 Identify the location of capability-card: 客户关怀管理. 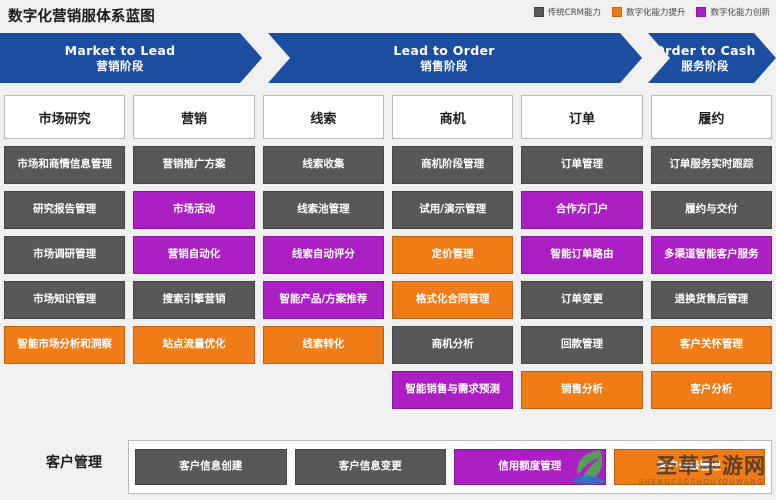
(711, 345).